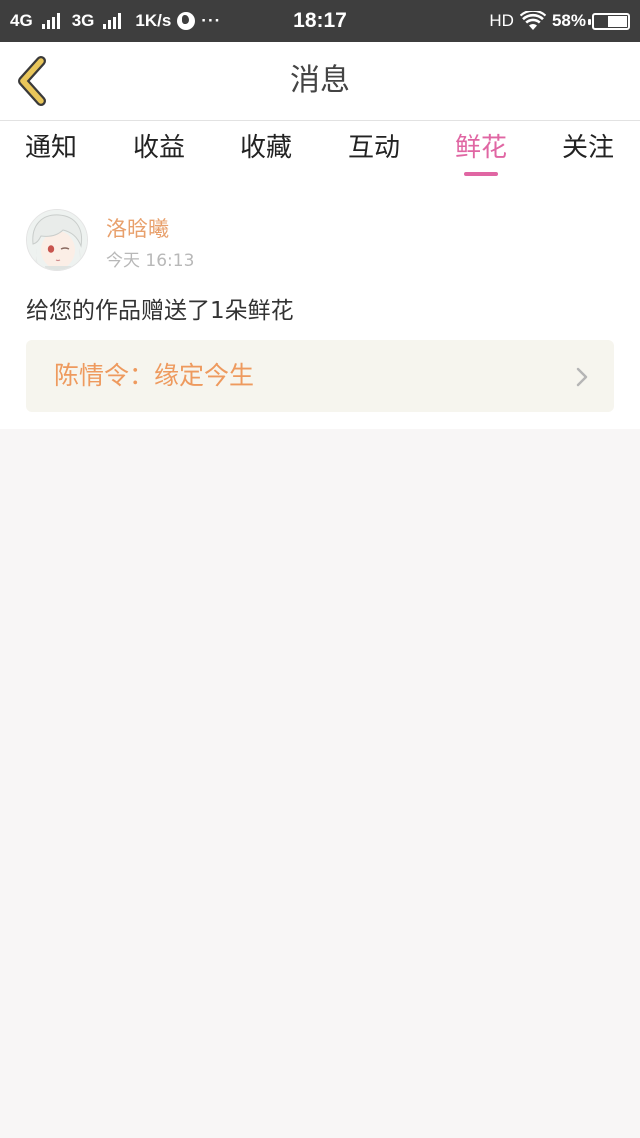 This screenshot has height=1138, width=640. Describe the element at coordinates (320, 376) in the screenshot. I see `work-link-card: 陈情令：缘定今生` at that location.